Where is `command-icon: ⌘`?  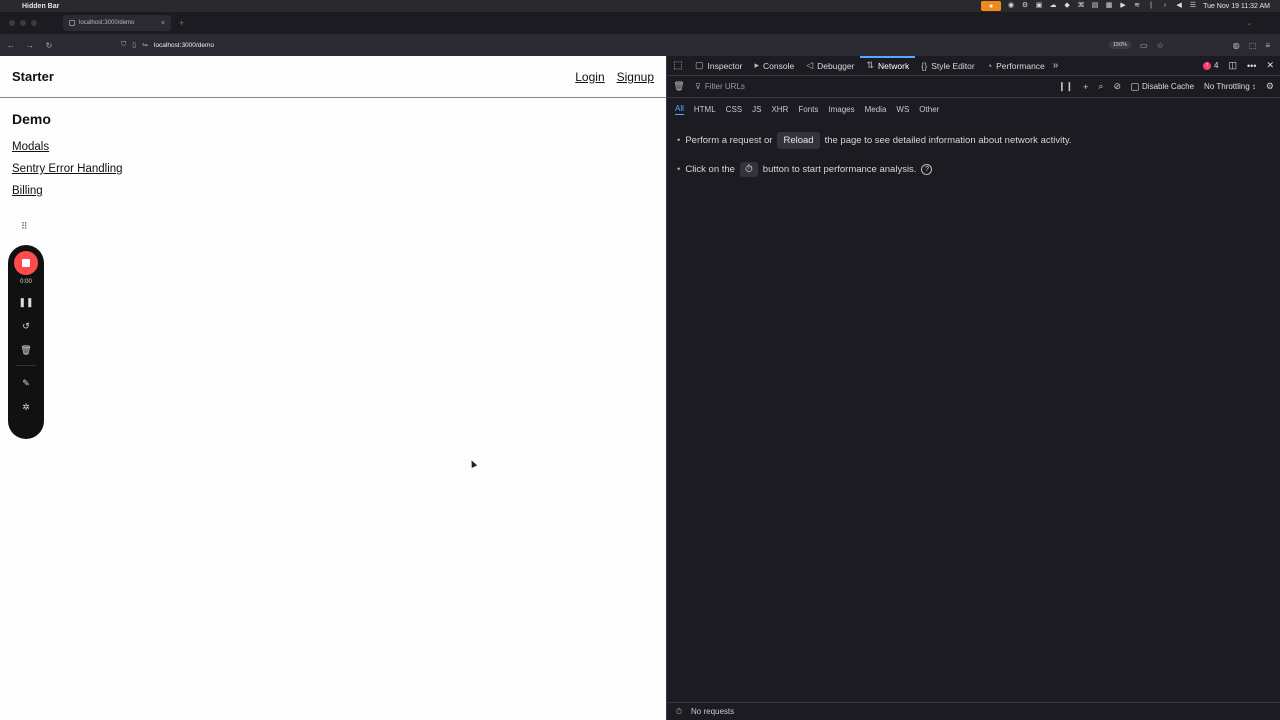 command-icon: ⌘ is located at coordinates (1081, 6).